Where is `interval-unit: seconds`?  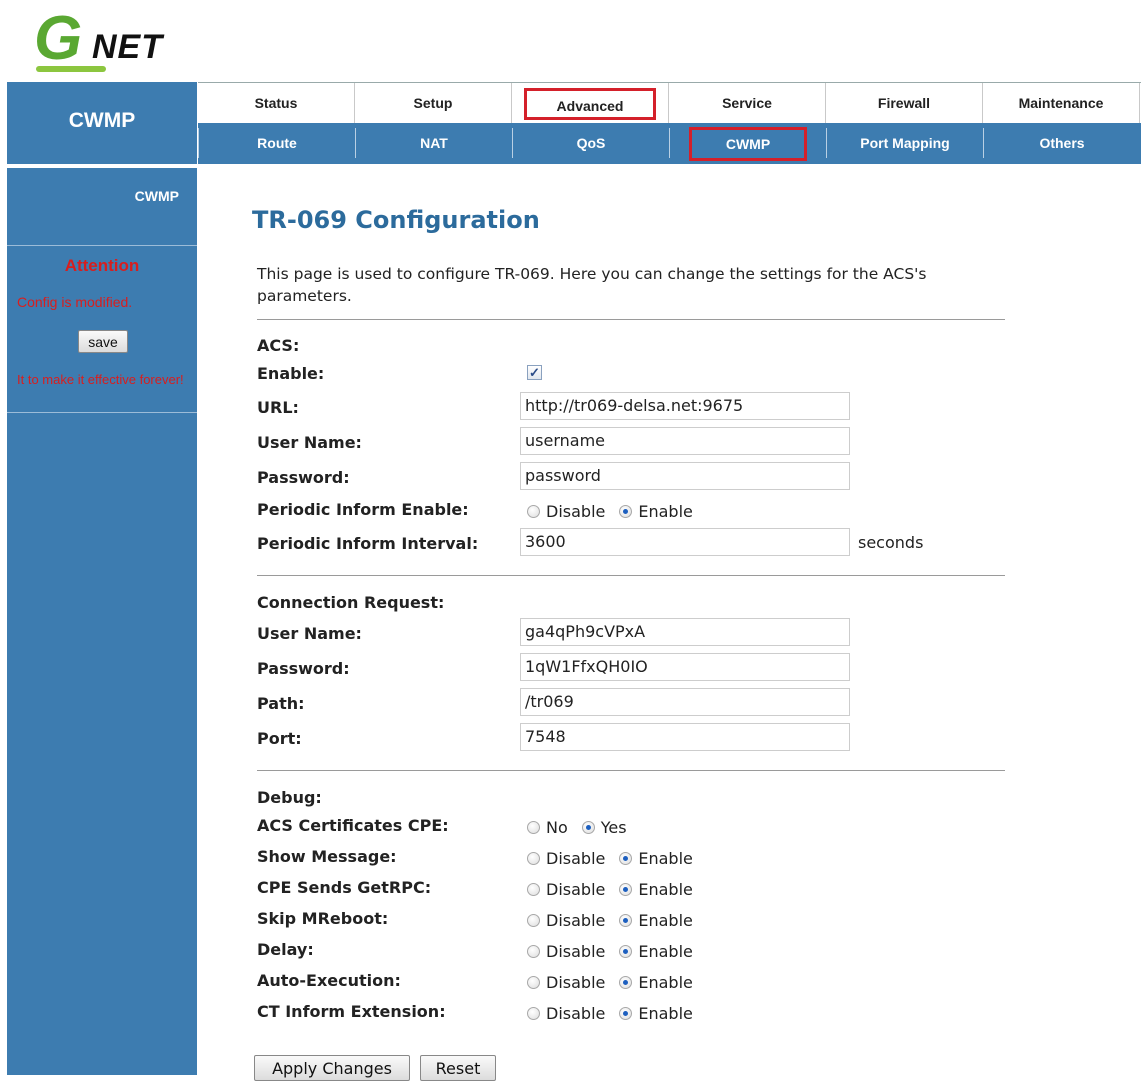
interval-unit: seconds is located at coordinates (891, 542).